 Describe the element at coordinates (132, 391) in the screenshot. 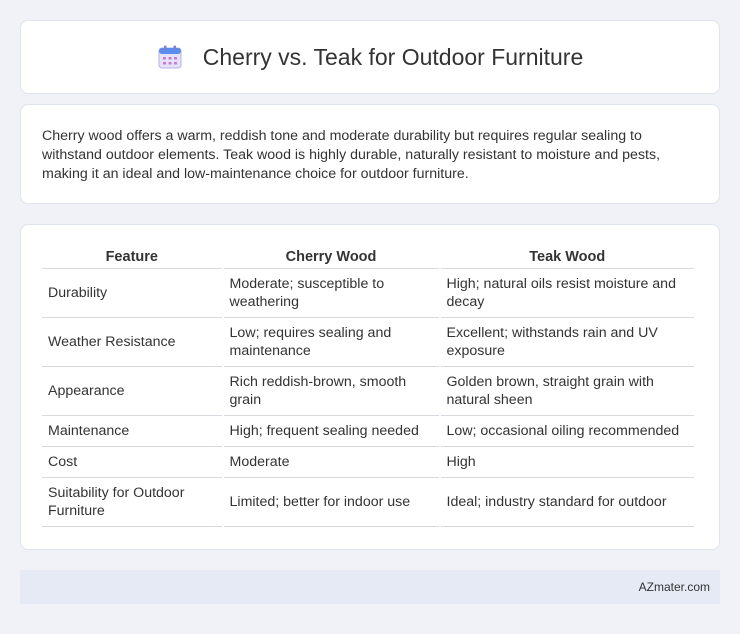

I see `feature-cell: Appearance` at that location.